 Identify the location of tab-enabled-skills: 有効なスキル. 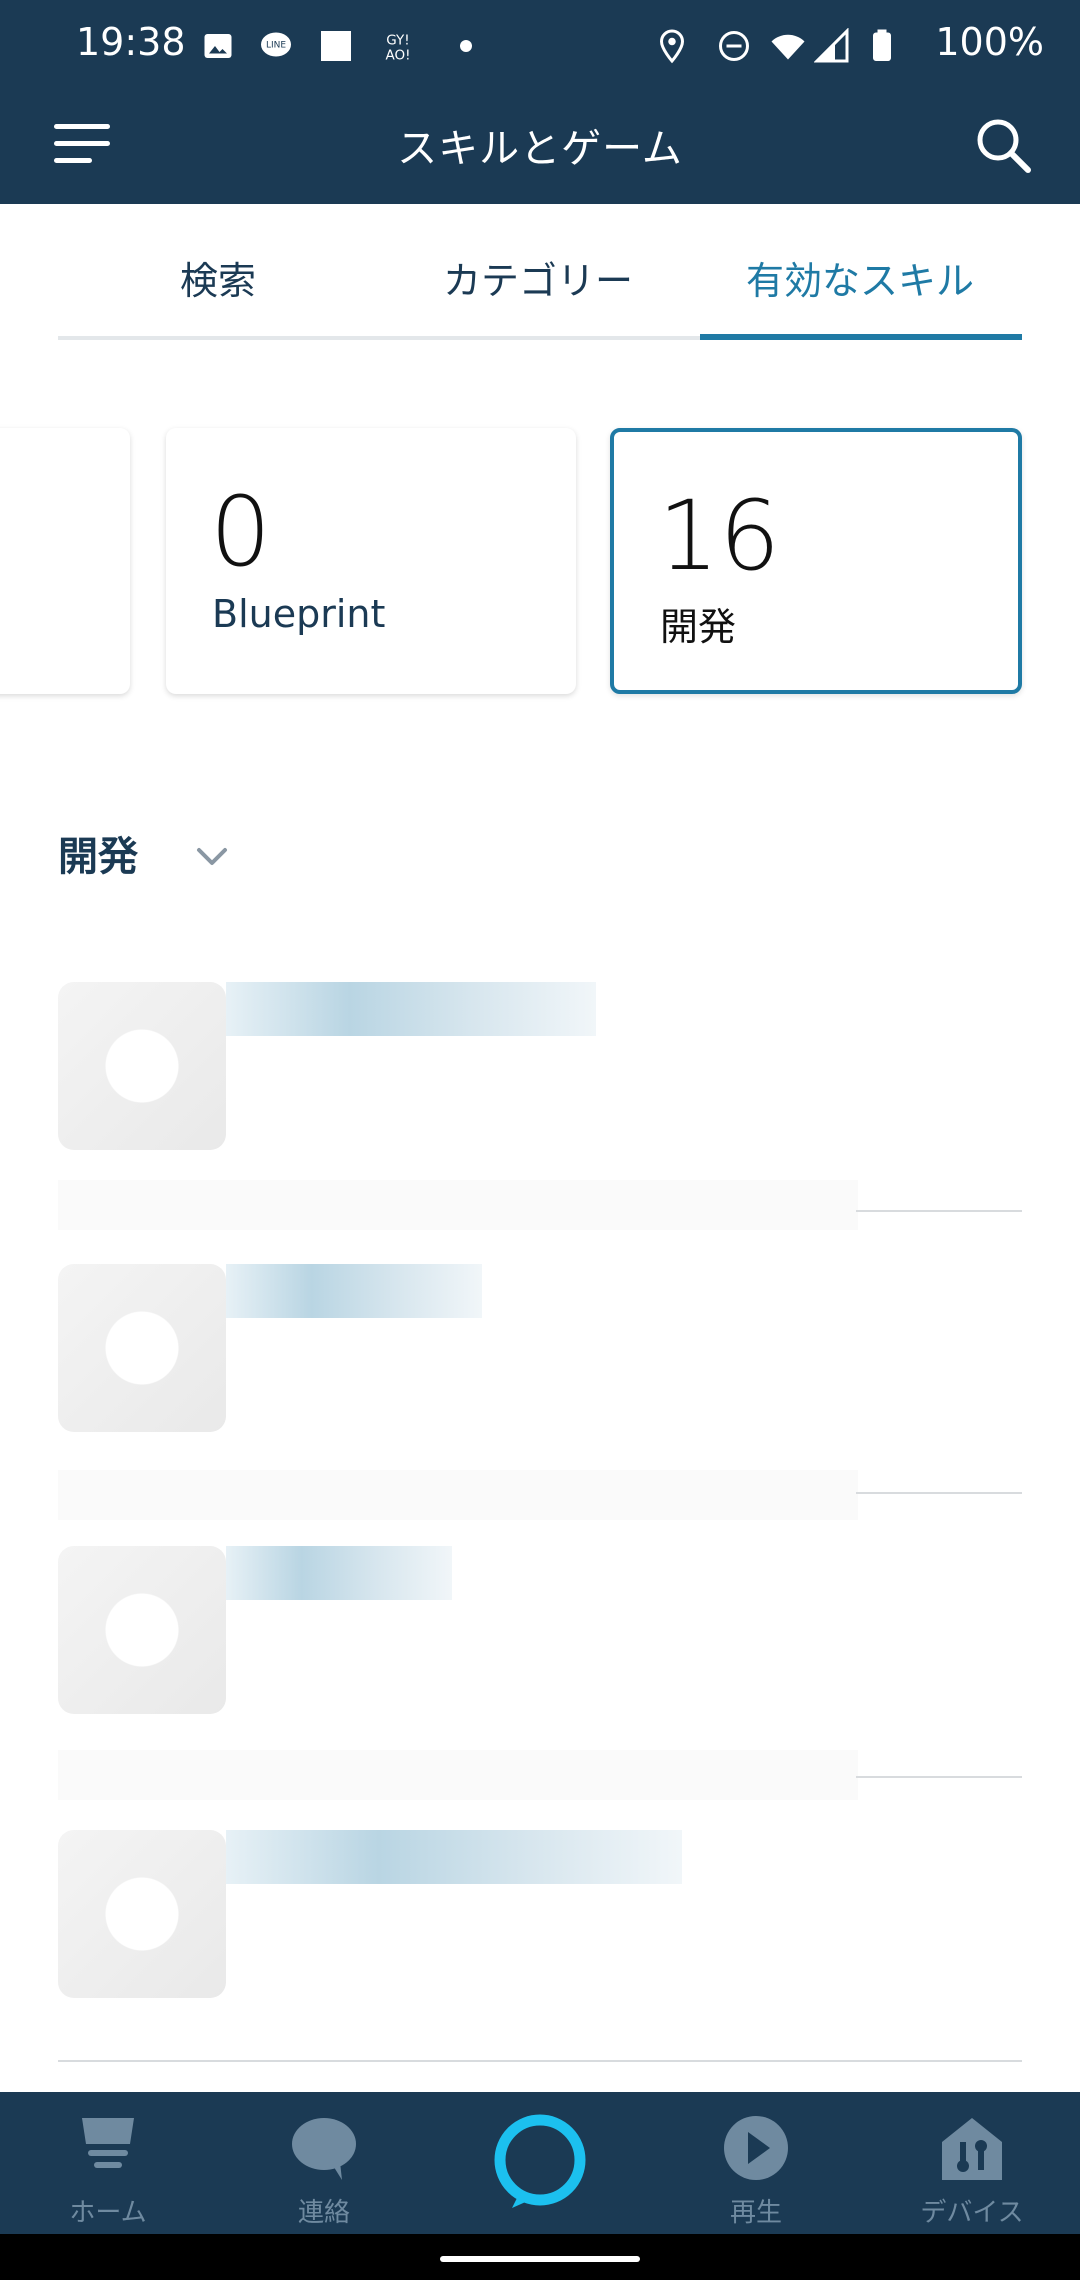
(860, 277).